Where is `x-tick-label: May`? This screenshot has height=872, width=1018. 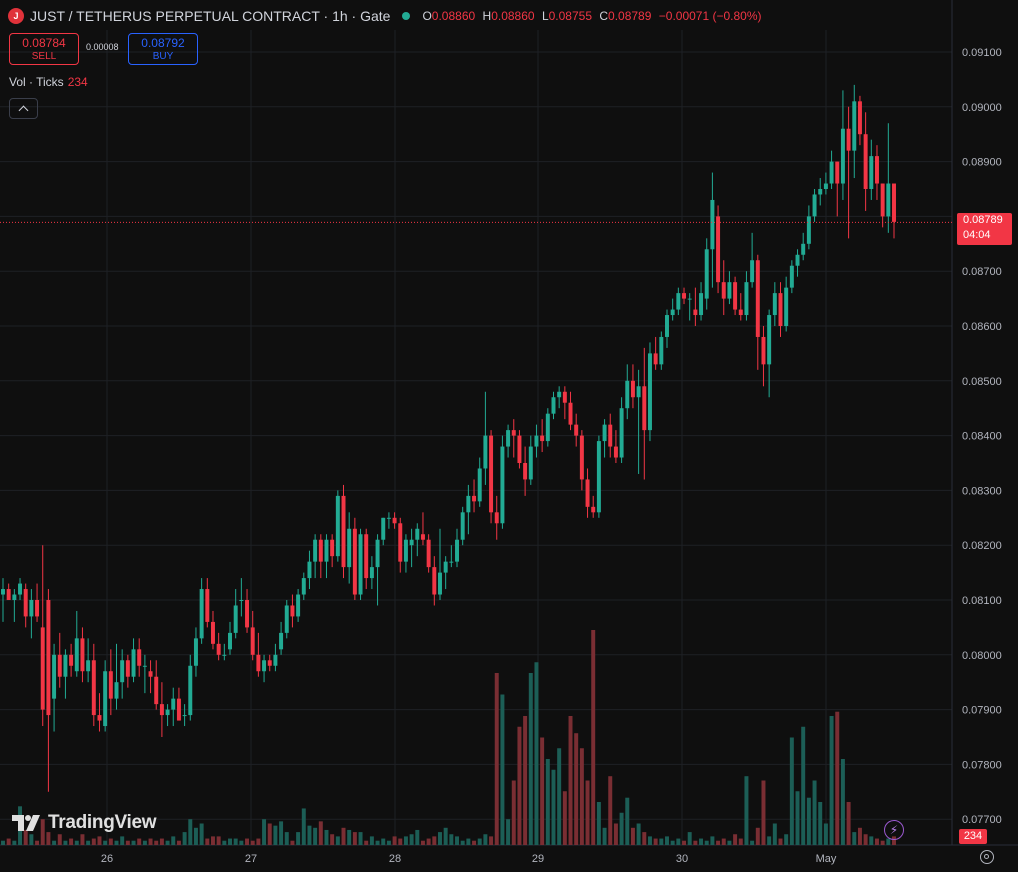 x-tick-label: May is located at coordinates (826, 859).